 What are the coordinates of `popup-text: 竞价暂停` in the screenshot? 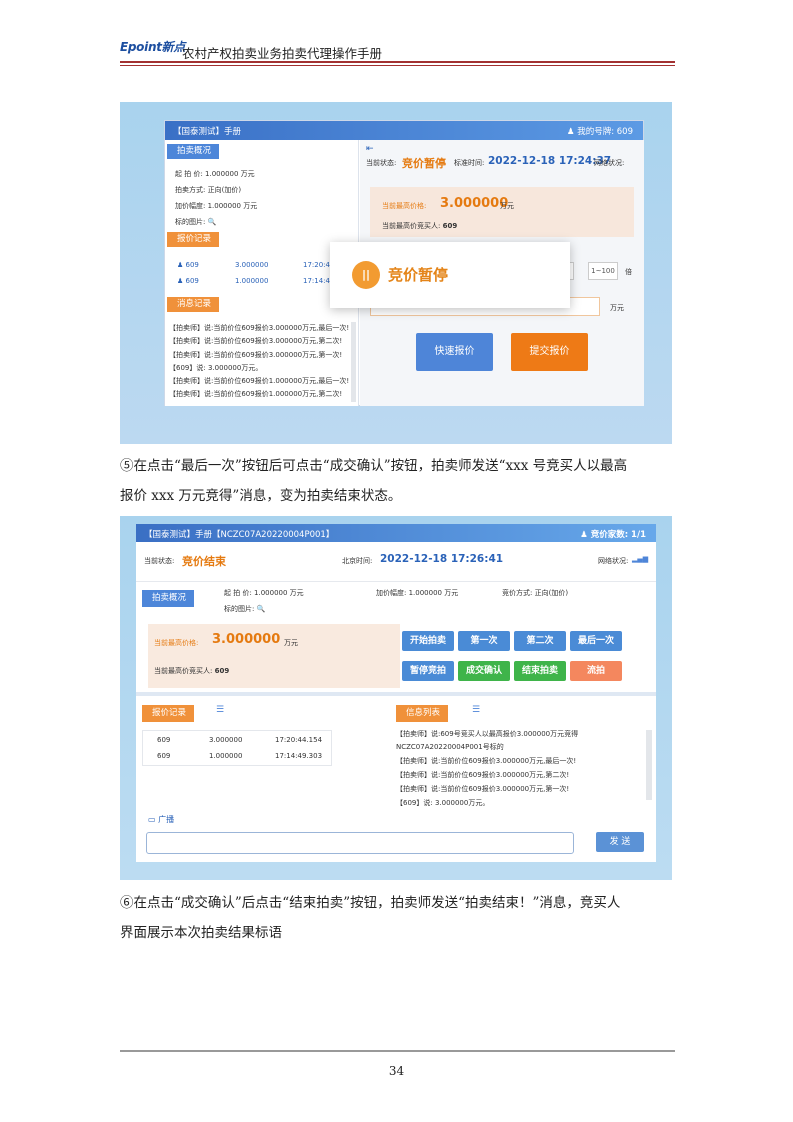 It's located at (418, 275).